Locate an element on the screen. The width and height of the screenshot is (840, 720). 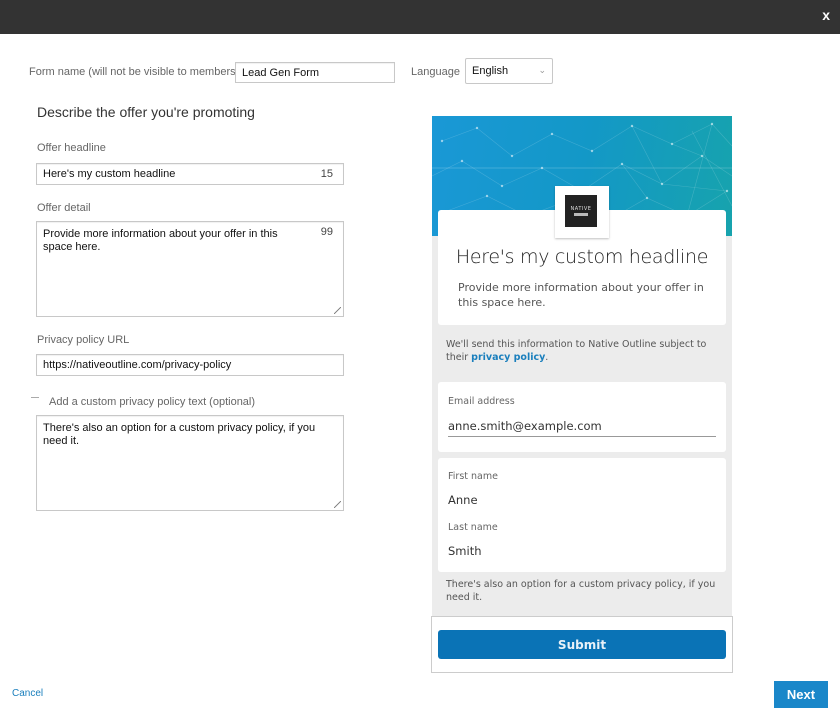
modal-header-bar: x is located at coordinates (420, 17).